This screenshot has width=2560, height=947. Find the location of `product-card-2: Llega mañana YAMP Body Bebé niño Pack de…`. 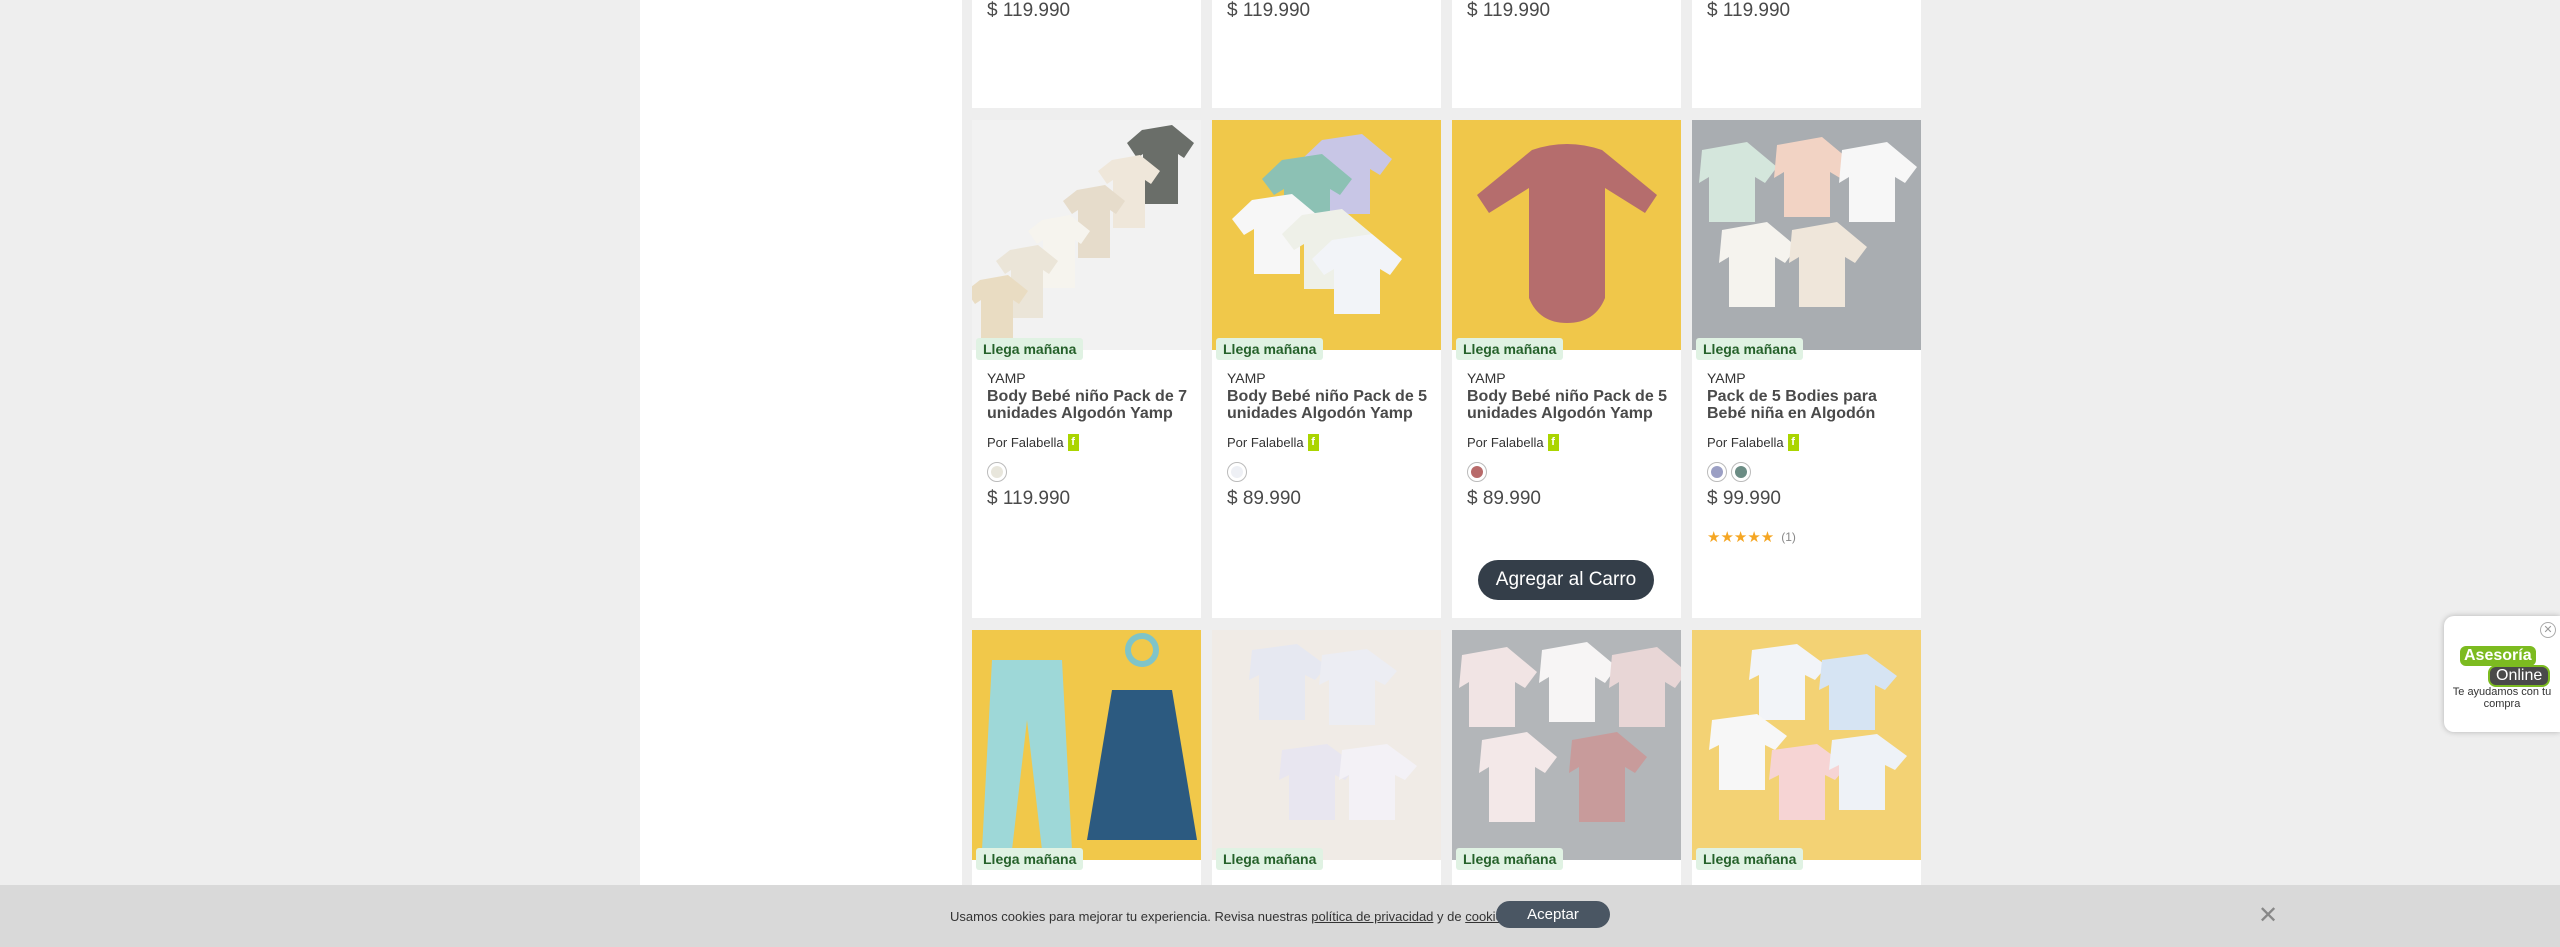

product-card-2: Llega mañana YAMP Body Bebé niño Pack de… is located at coordinates (1326, 369).